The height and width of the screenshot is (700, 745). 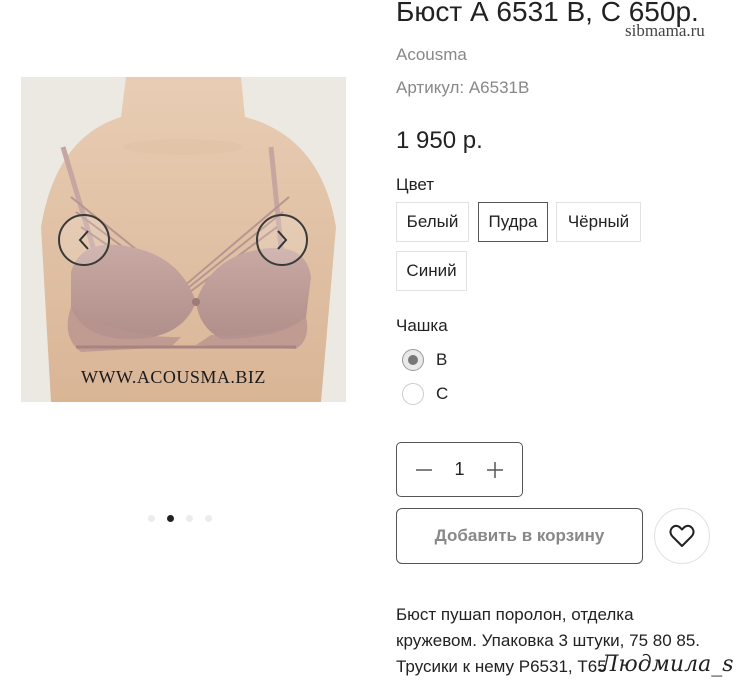 What do you see at coordinates (170, 518) in the screenshot?
I see `gallery-dot-active` at bounding box center [170, 518].